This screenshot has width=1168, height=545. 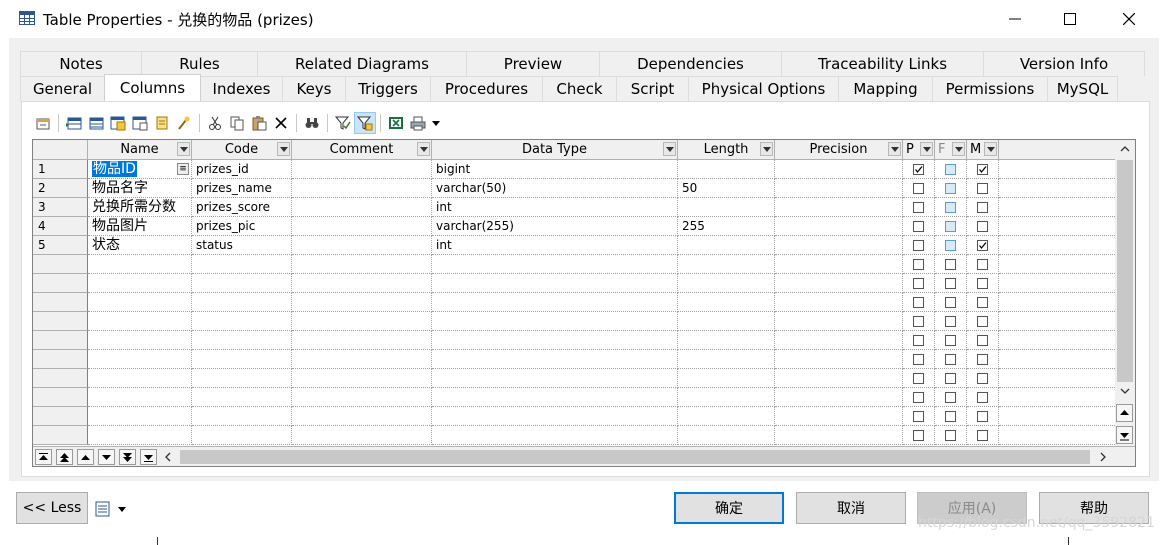 I want to click on header-precision: Precision, so click(x=839, y=150).